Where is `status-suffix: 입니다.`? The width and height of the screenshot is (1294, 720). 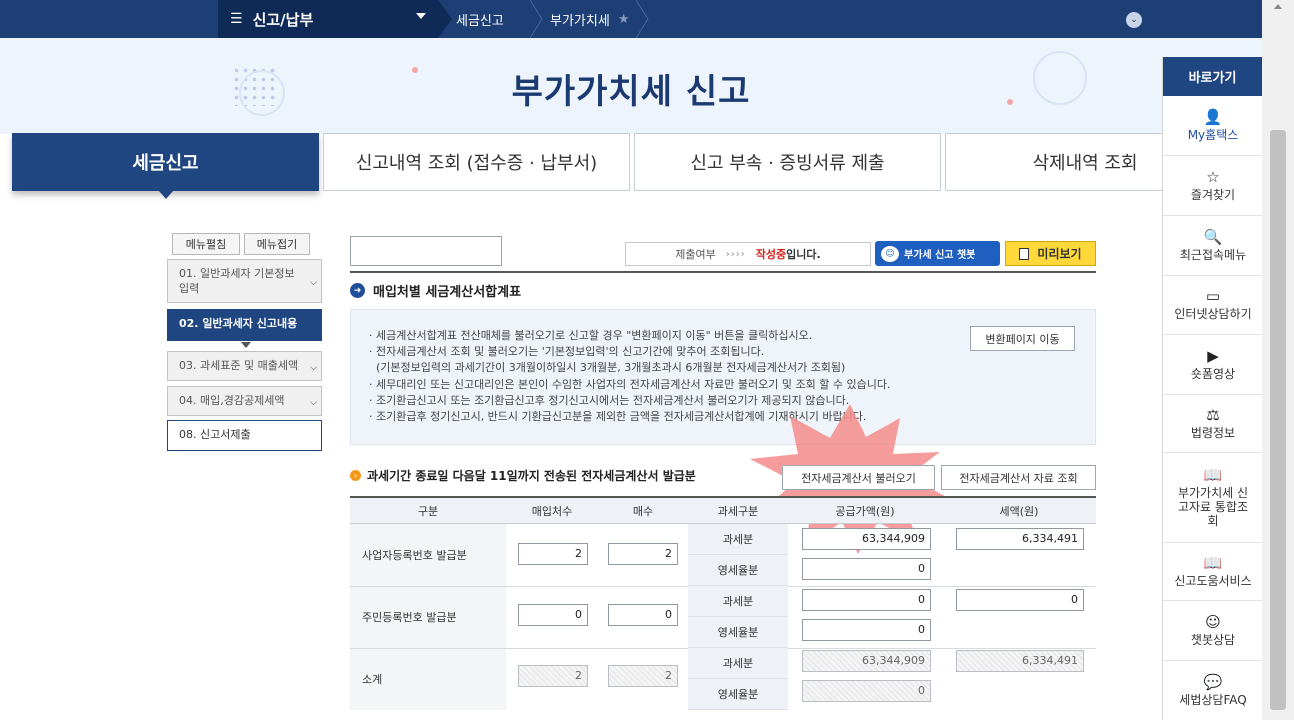 status-suffix: 입니다. is located at coordinates (803, 254).